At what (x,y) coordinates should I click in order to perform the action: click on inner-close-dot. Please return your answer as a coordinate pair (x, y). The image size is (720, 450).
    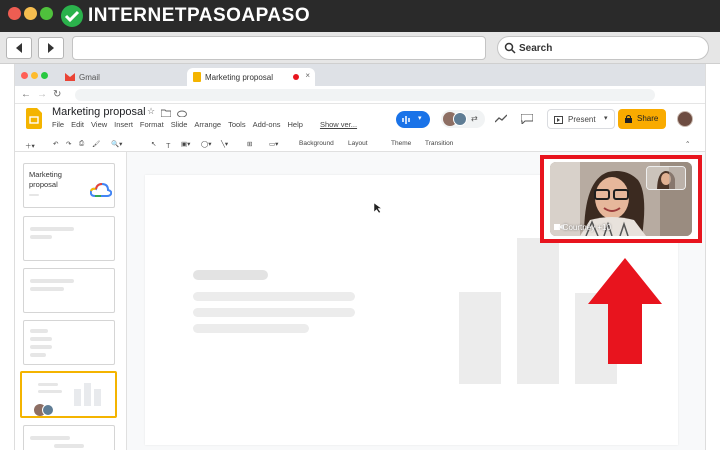
    Looking at the image, I should click on (24, 75).